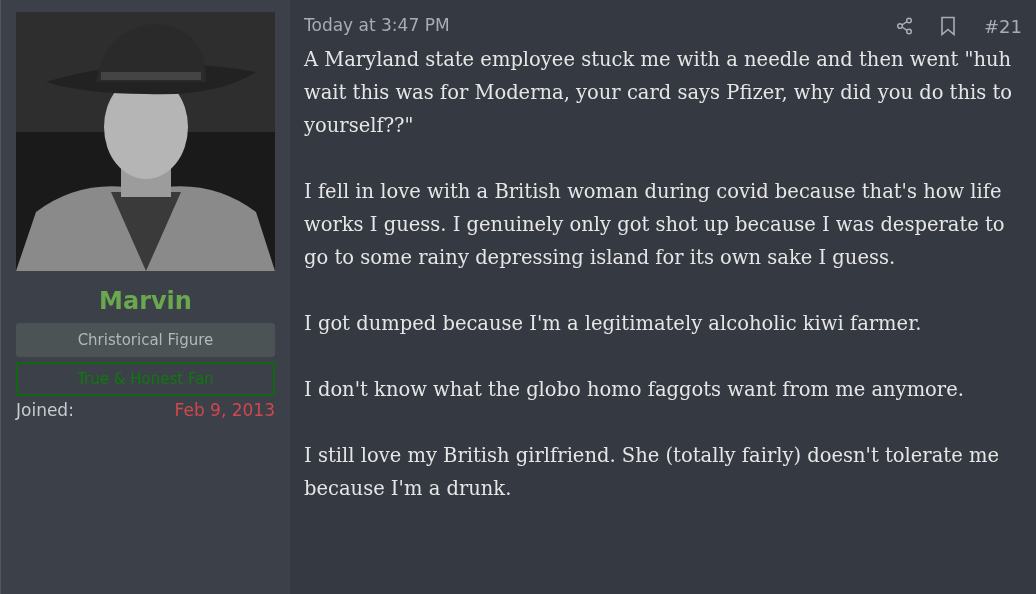 This screenshot has width=1036, height=594. I want to click on joined-label: Joined:, so click(45, 410).